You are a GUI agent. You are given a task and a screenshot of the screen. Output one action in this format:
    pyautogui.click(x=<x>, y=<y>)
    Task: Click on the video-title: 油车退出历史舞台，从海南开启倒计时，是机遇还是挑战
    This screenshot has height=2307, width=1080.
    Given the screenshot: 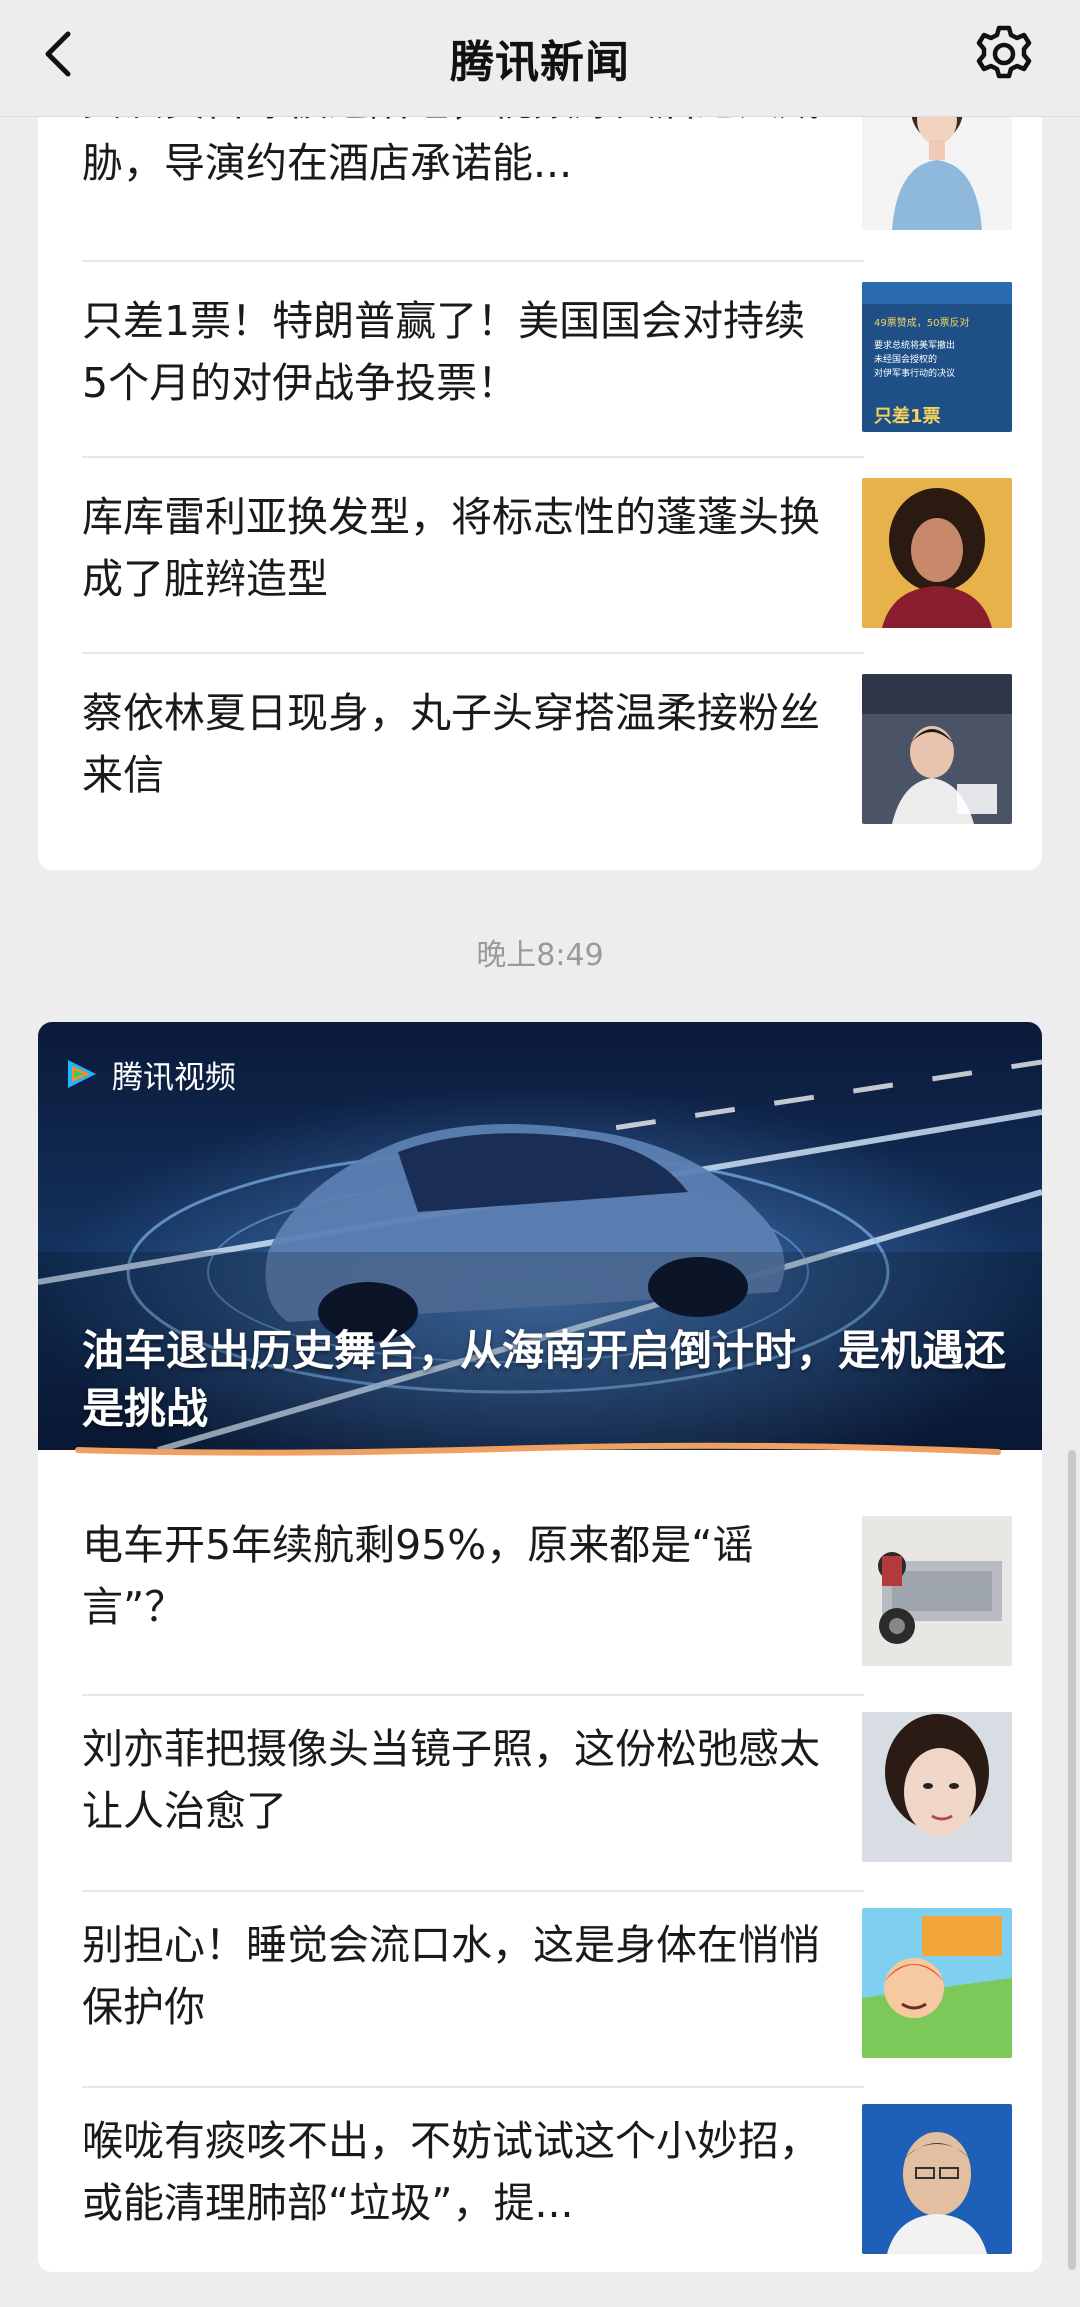 What is the action you would take?
    pyautogui.click(x=544, y=1379)
    